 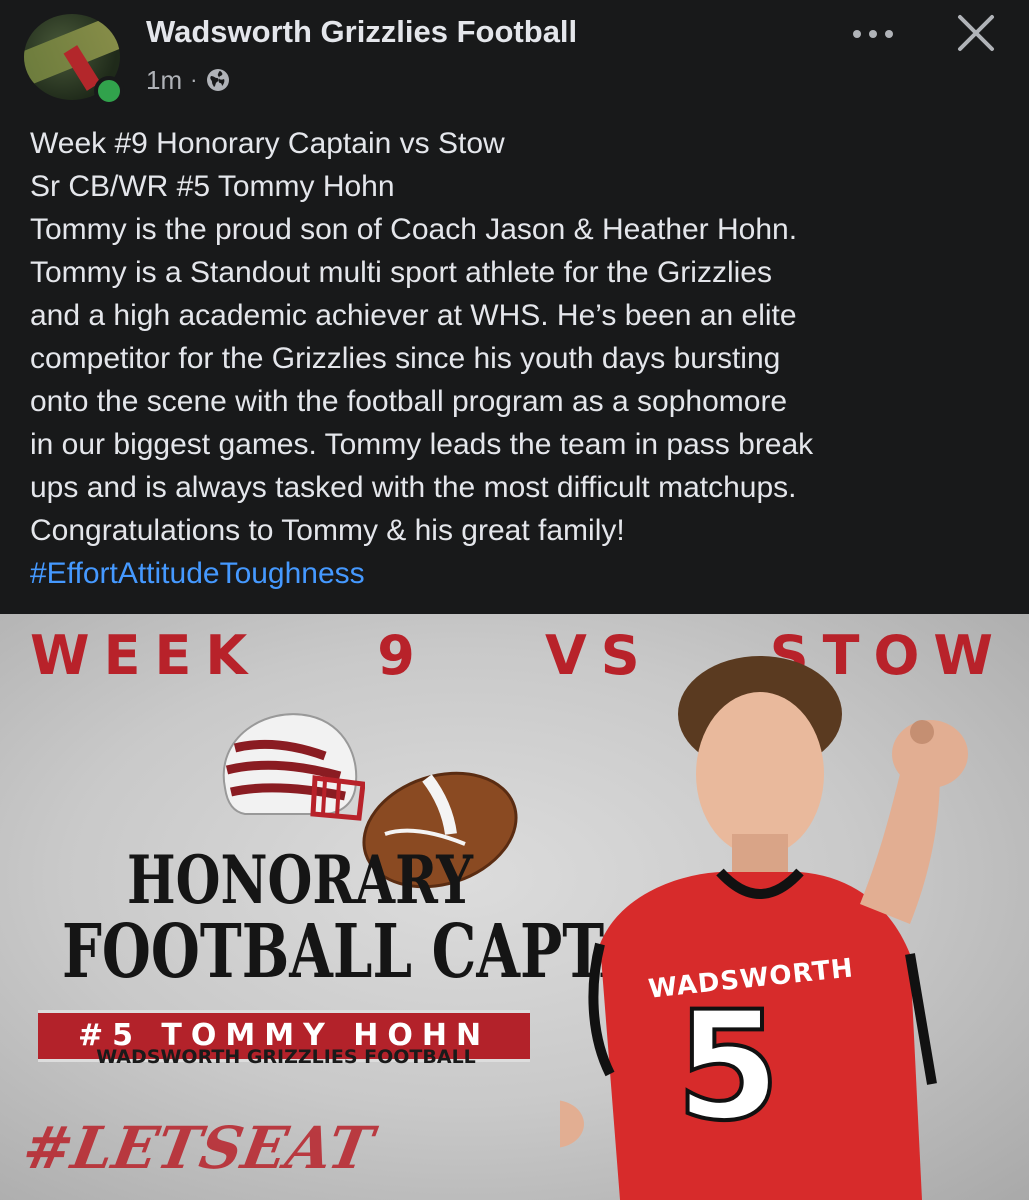 I want to click on helmet-image, so click(x=293, y=767).